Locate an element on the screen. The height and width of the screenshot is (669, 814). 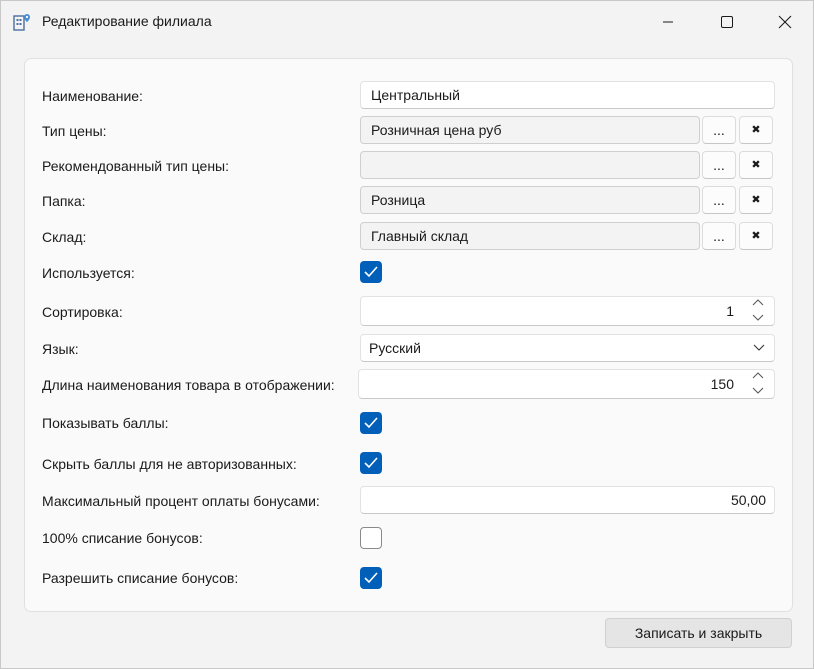
max-bonus-percent-input: 50,00 is located at coordinates (567, 500).